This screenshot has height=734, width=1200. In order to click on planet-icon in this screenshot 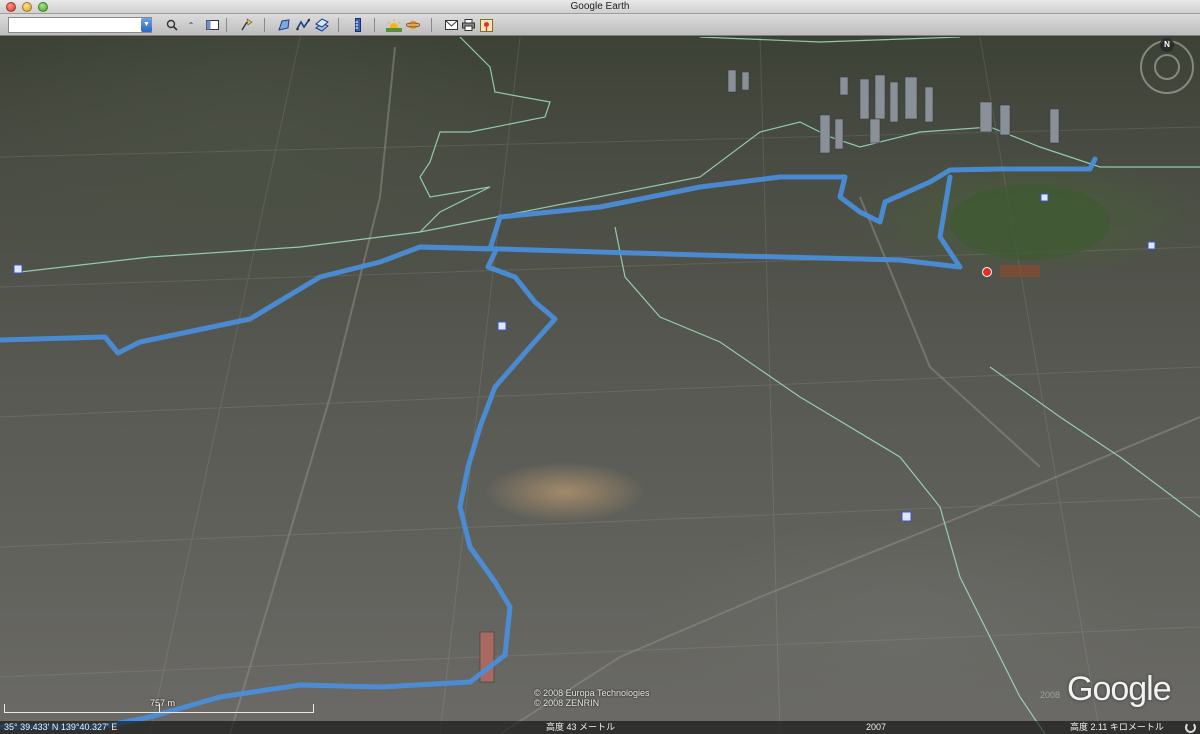, I will do `click(413, 25)`.